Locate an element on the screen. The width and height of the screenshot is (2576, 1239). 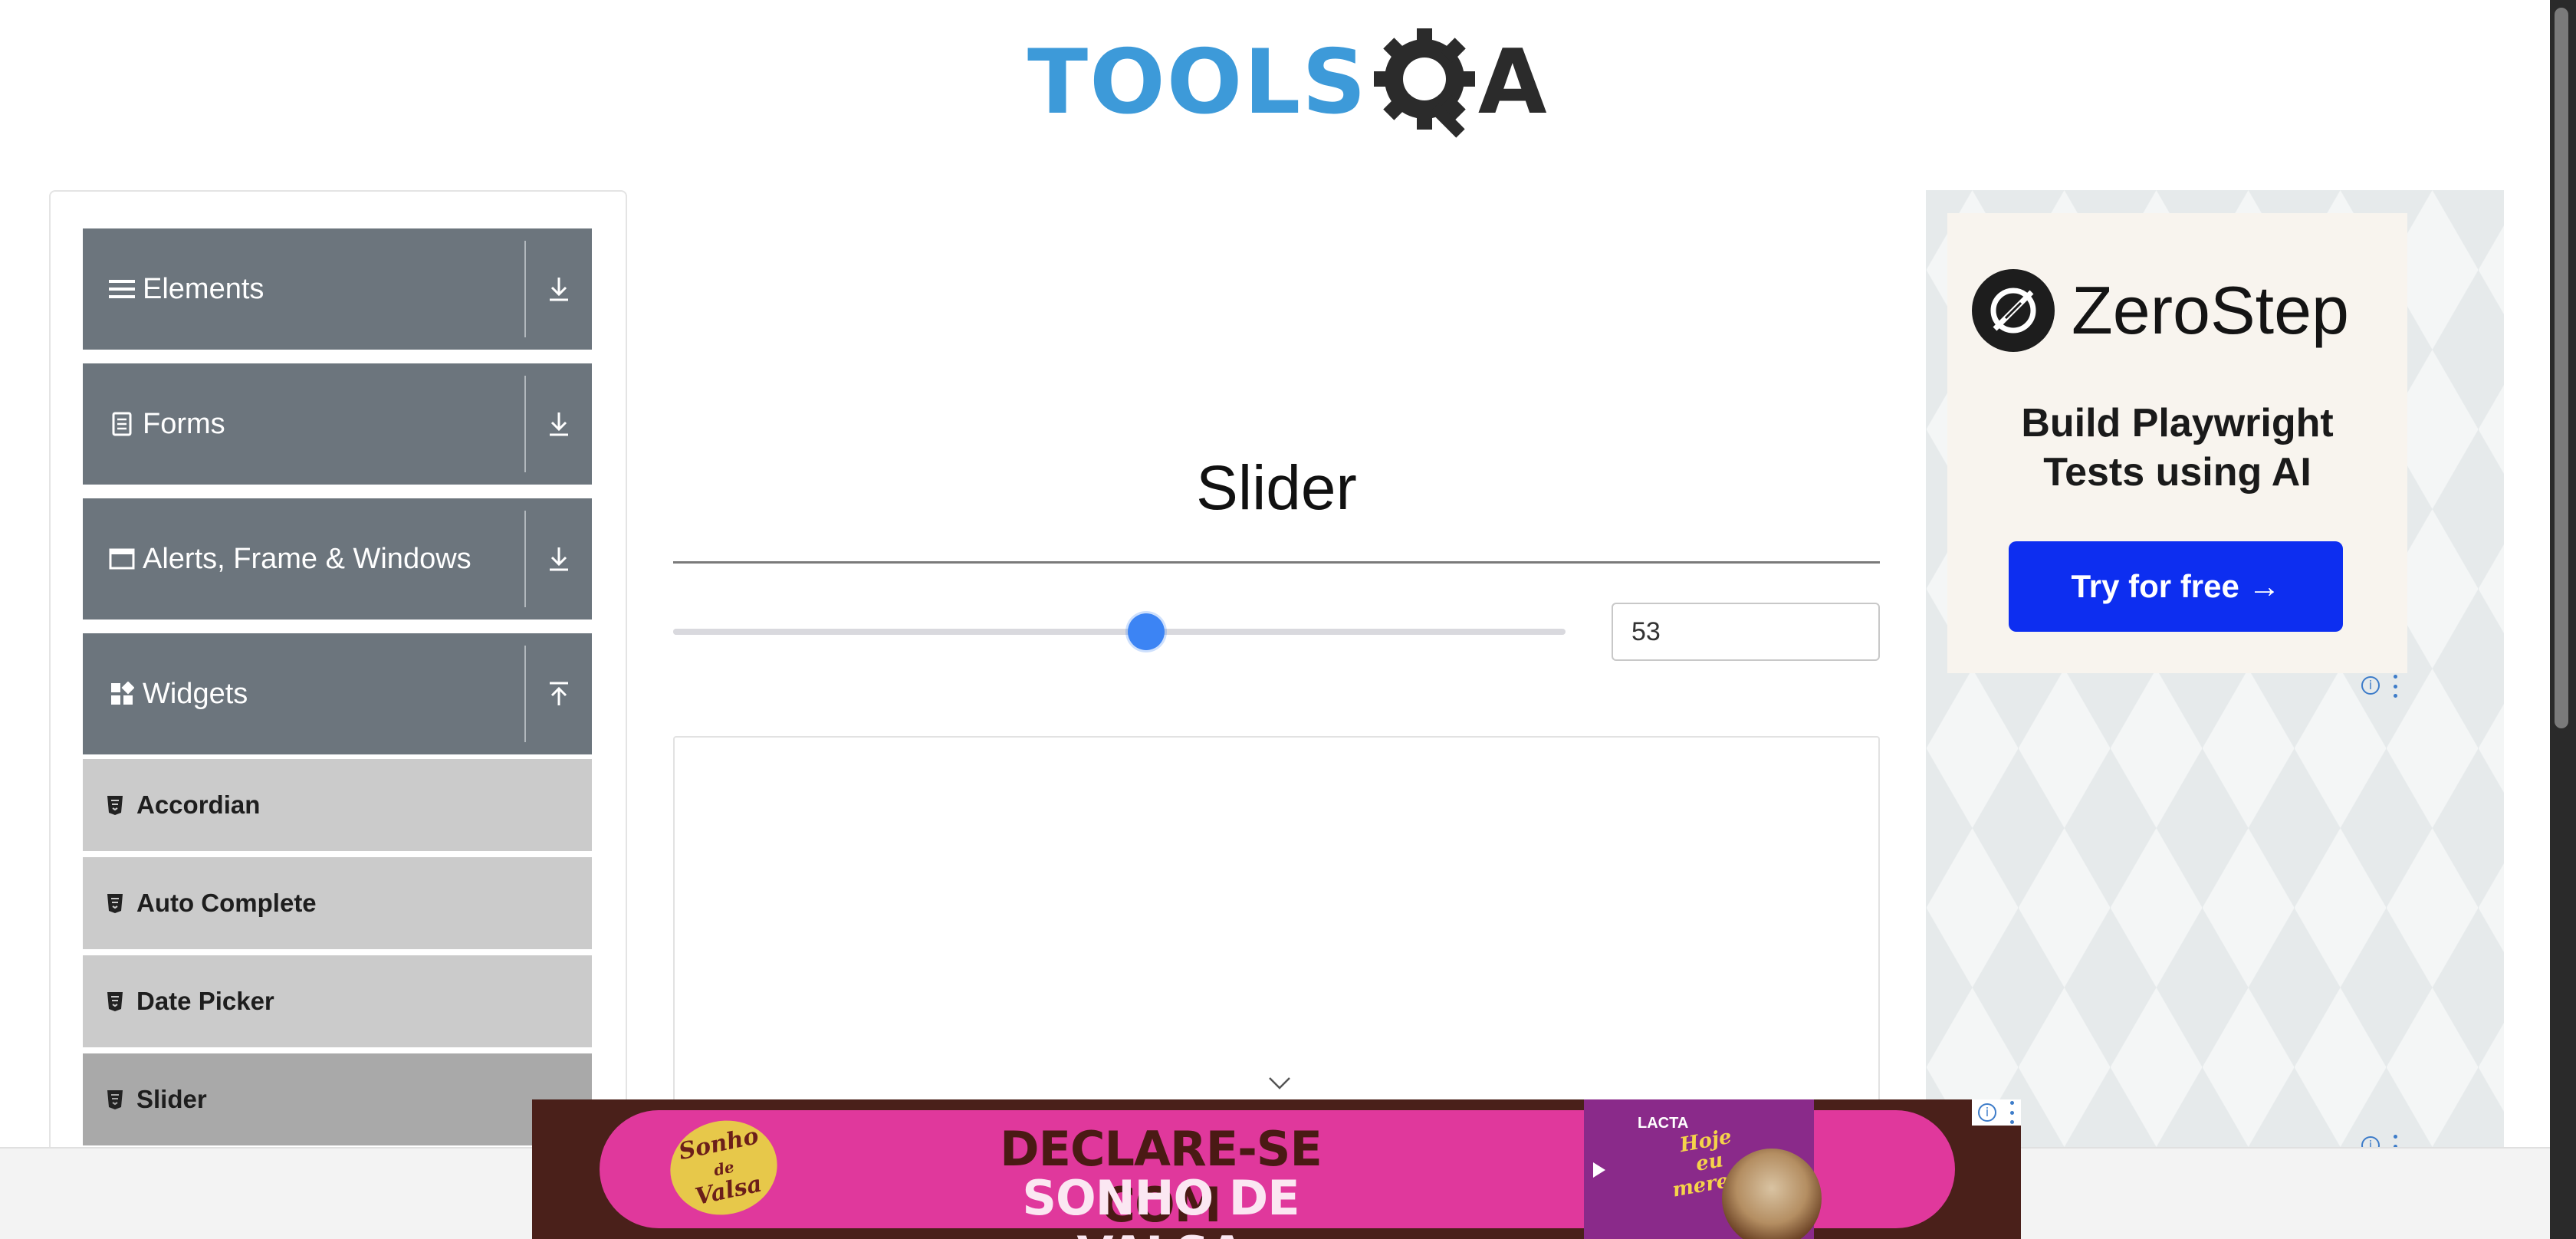
group-alerts-frame-windows: Alerts, Frame & Windows is located at coordinates (337, 559).